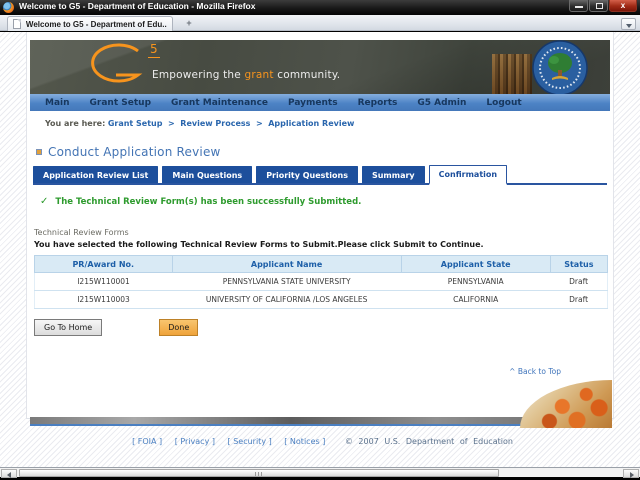 This screenshot has width=640, height=480. Describe the element at coordinates (68, 327) in the screenshot. I see `go-to-home-button: Go To Home` at that location.